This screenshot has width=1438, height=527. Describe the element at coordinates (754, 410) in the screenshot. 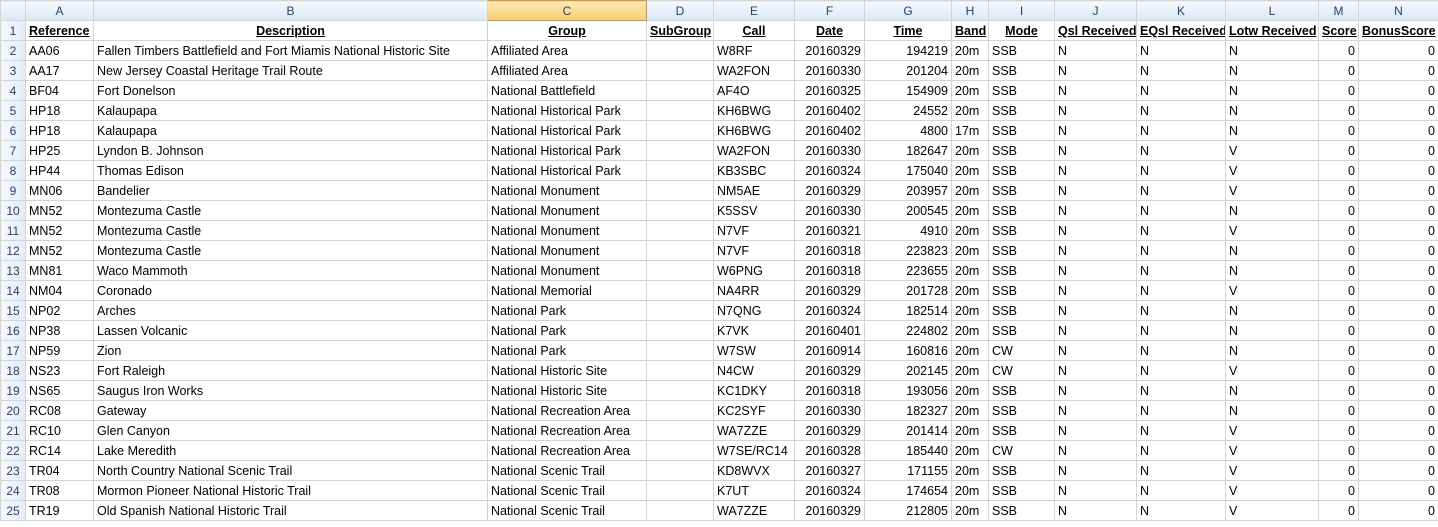

I see `cell-call: KC2SYF` at that location.